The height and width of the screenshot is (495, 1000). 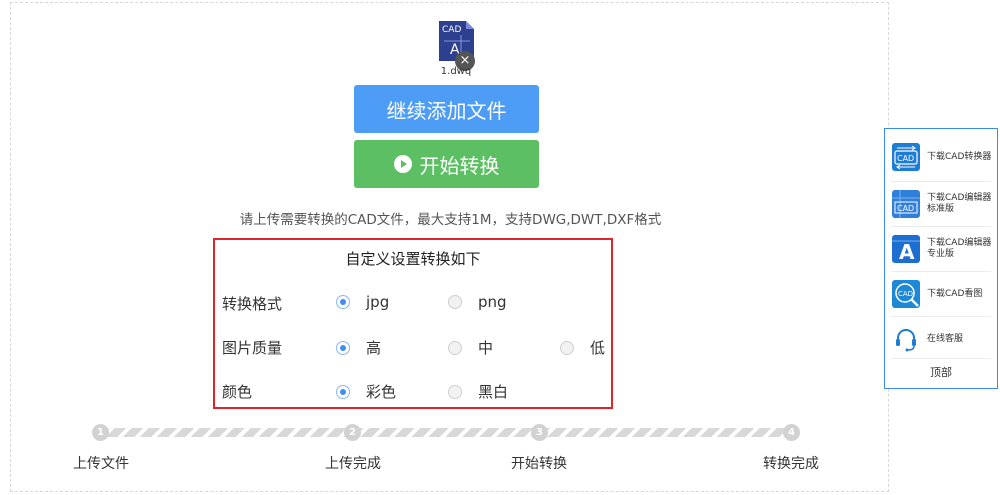 What do you see at coordinates (358, 347) in the screenshot?
I see `quality-high-radio: 高` at bounding box center [358, 347].